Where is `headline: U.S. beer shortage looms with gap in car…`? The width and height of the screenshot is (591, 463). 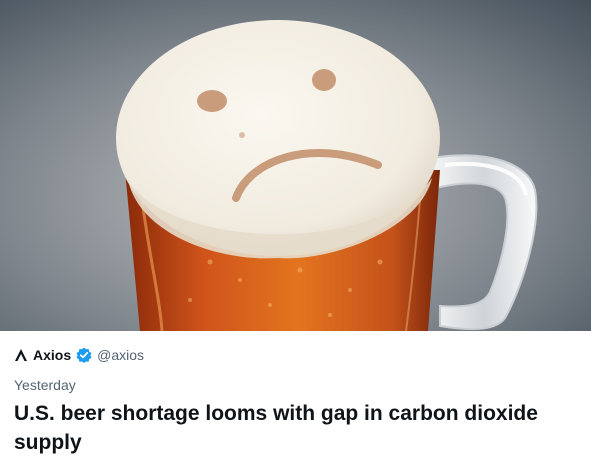 headline: U.S. beer shortage looms with gap in car… is located at coordinates (296, 428).